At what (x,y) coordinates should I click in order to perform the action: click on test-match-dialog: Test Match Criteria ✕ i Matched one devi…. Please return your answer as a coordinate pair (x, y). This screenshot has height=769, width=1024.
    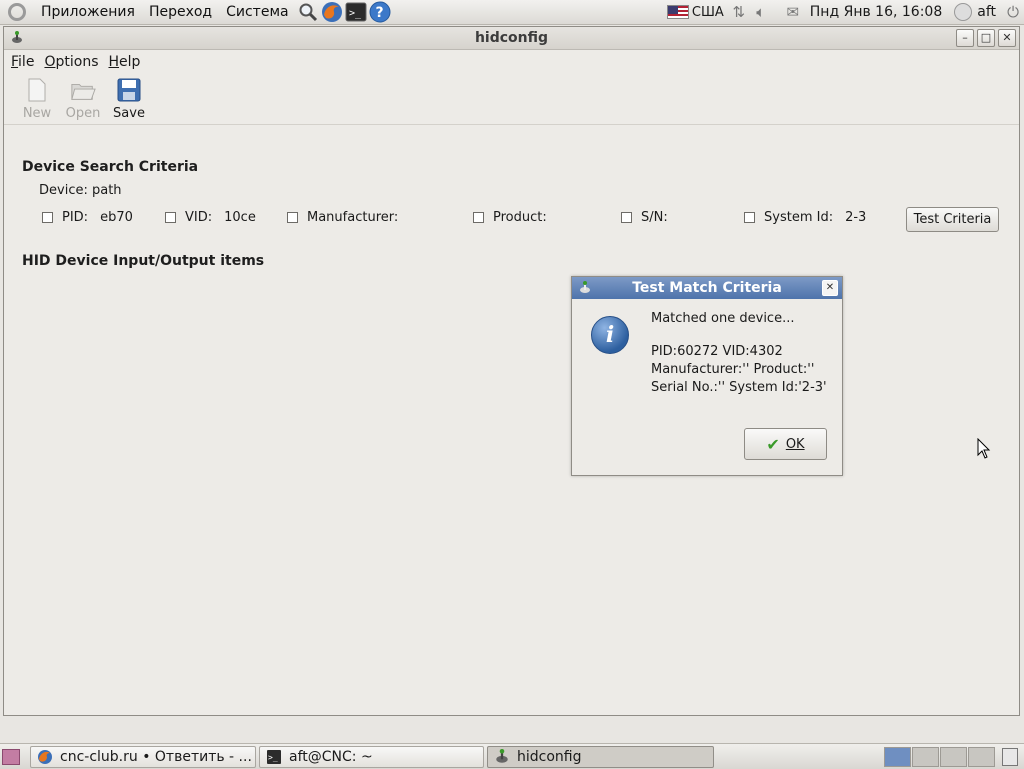
    Looking at the image, I should click on (707, 376).